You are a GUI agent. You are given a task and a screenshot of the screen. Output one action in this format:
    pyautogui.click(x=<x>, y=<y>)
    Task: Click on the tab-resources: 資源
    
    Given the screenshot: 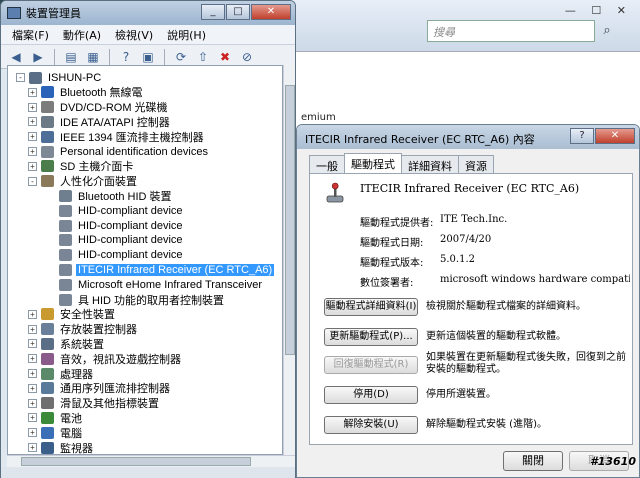 What is the action you would take?
    pyautogui.click(x=476, y=164)
    